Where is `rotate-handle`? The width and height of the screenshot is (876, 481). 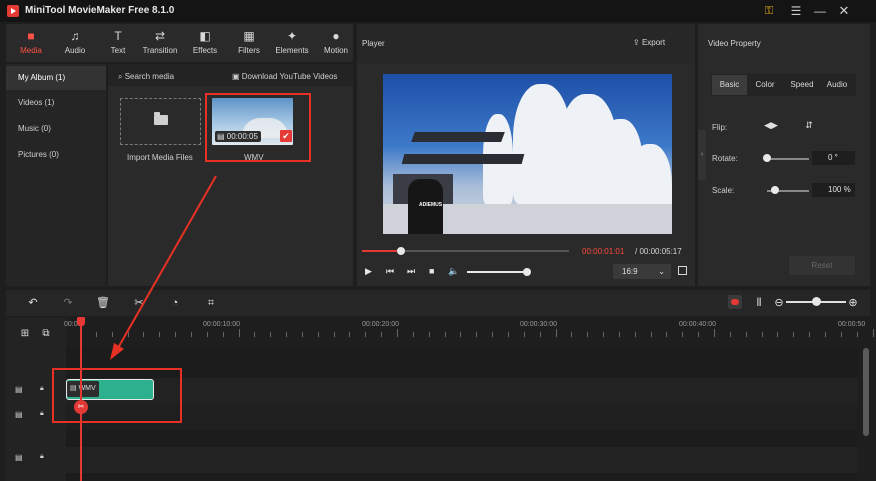 rotate-handle is located at coordinates (767, 158).